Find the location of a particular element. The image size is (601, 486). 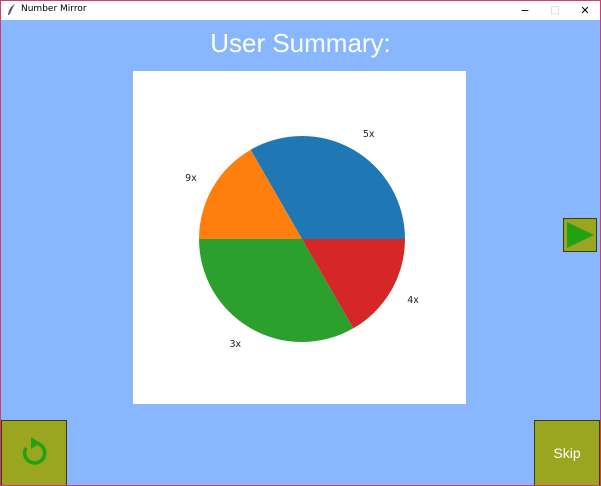

maximize-button: □ is located at coordinates (555, 10).